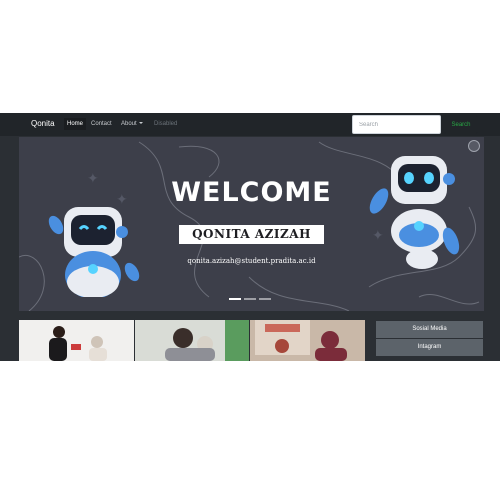 The width and height of the screenshot is (500, 500). Describe the element at coordinates (166, 124) in the screenshot. I see `nav-item-disabled: Disabled` at that location.